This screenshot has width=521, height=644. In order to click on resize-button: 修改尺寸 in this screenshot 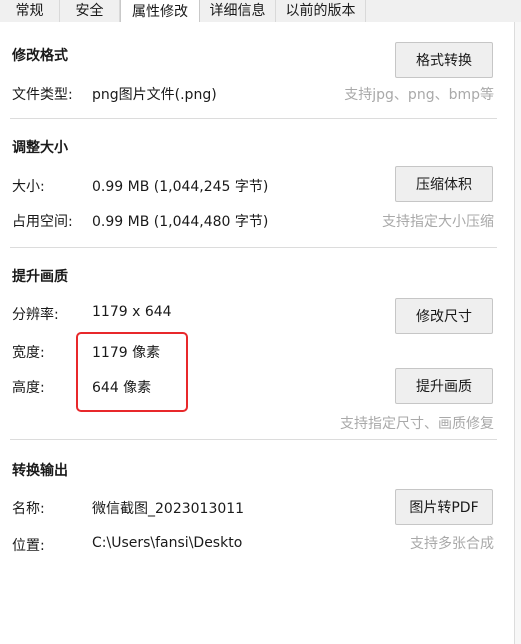, I will do `click(444, 316)`.